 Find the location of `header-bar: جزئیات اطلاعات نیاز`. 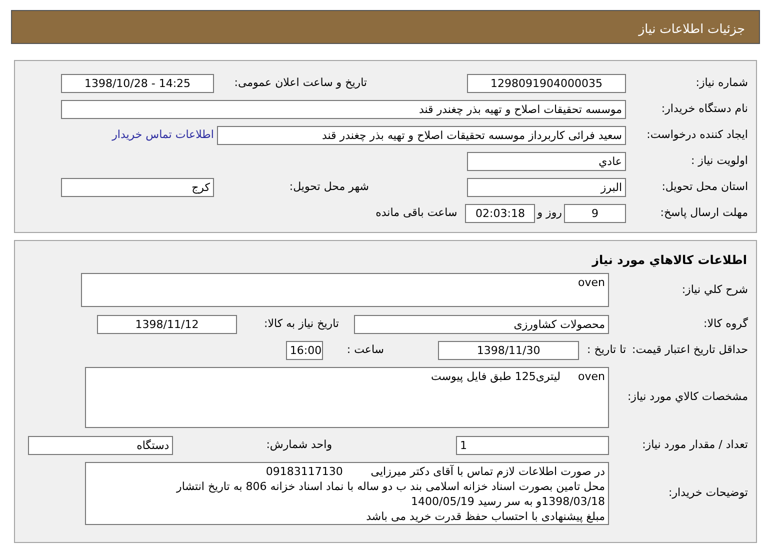

header-bar: جزئیات اطلاعات نیاز is located at coordinates (385, 27).